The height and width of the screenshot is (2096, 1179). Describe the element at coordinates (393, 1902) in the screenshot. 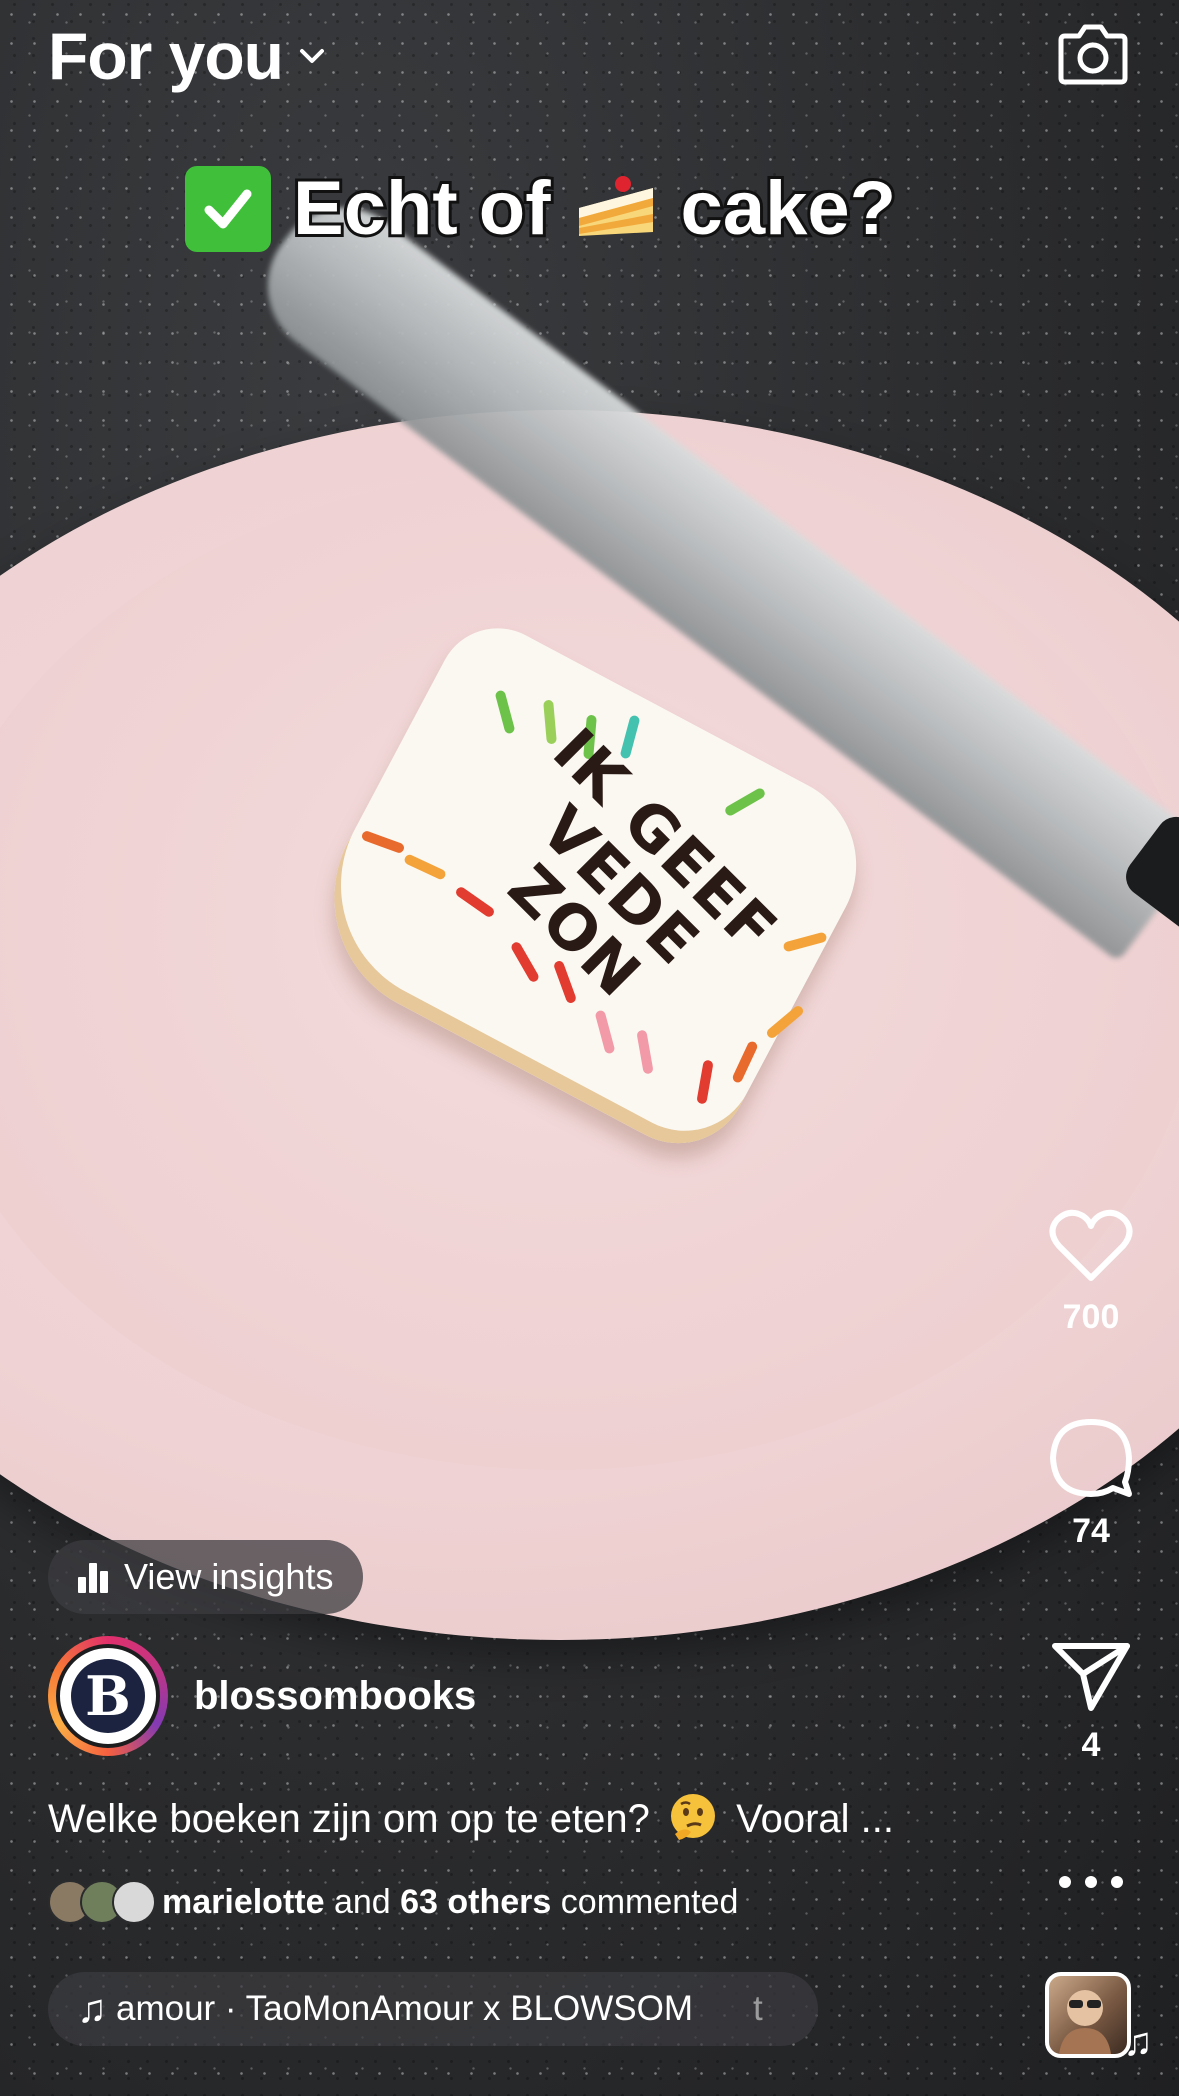

I see `comment-summary: marielotte and 63 others commented` at that location.